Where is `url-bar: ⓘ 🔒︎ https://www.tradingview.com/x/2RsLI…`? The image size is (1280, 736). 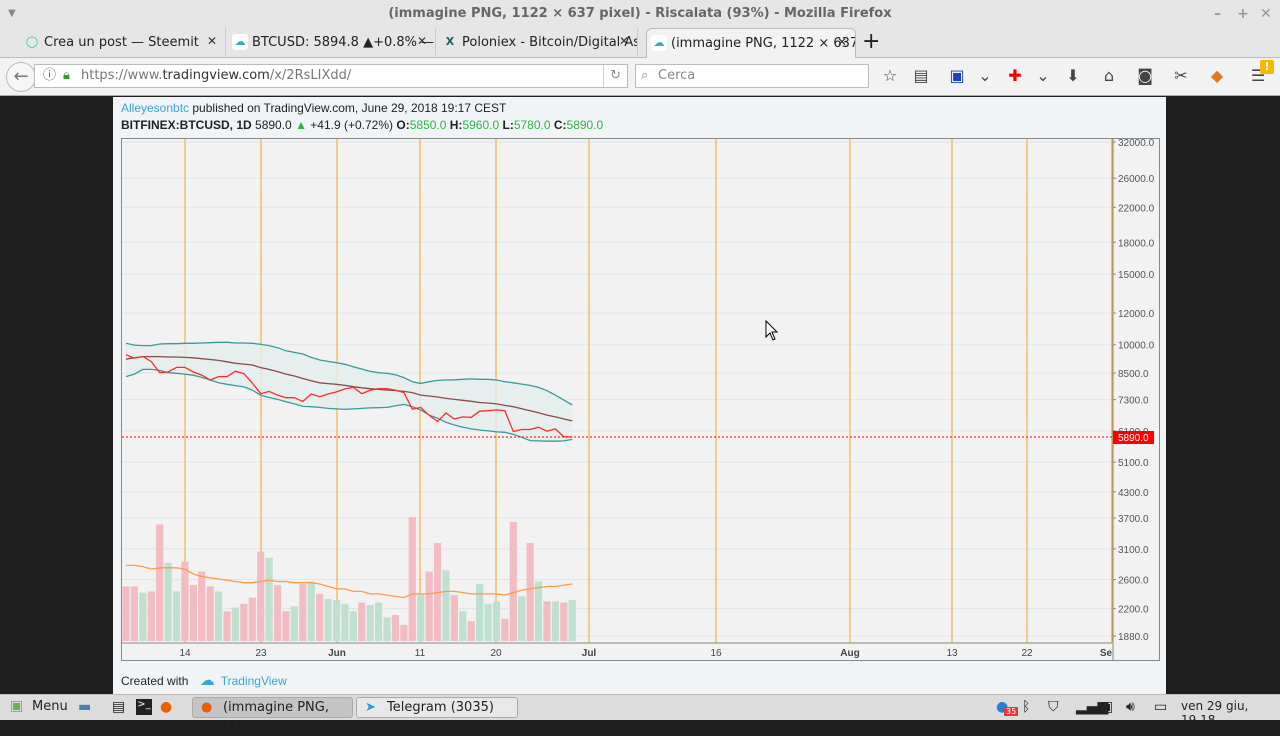
url-bar: ⓘ 🔒︎ https://www.tradingview.com/x/2RsLI… is located at coordinates (331, 76).